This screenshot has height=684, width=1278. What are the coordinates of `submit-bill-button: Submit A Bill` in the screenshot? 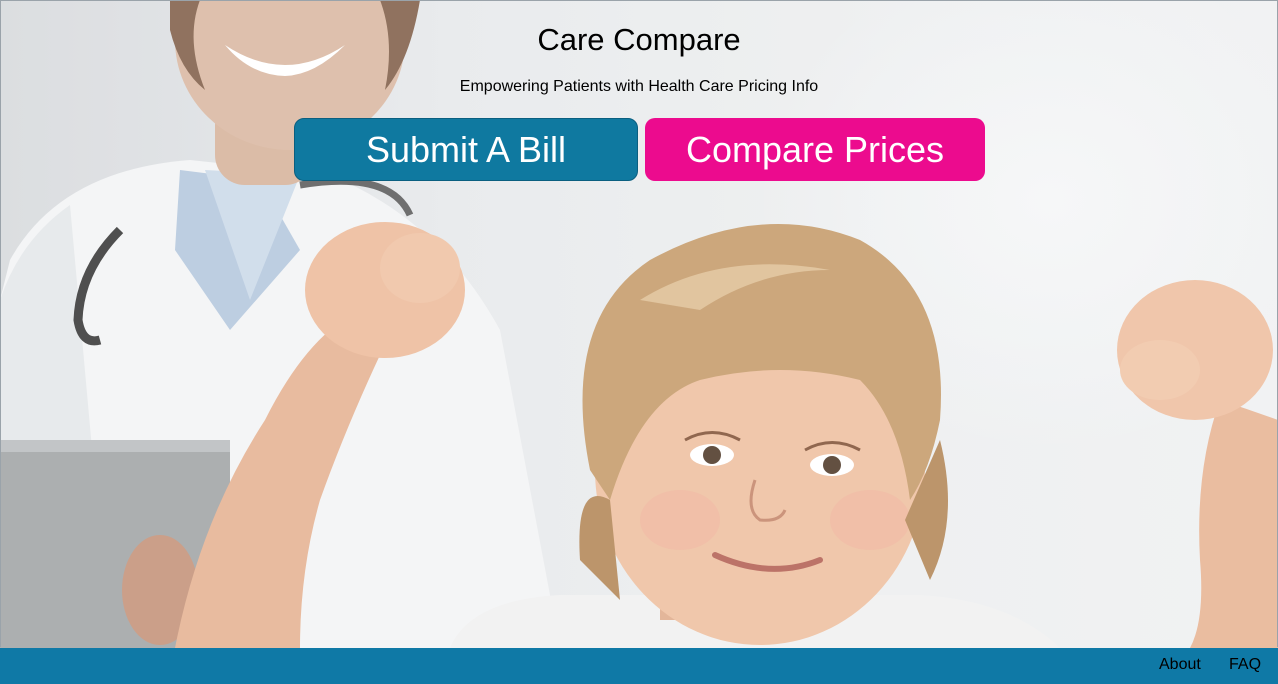 It's located at (466, 149).